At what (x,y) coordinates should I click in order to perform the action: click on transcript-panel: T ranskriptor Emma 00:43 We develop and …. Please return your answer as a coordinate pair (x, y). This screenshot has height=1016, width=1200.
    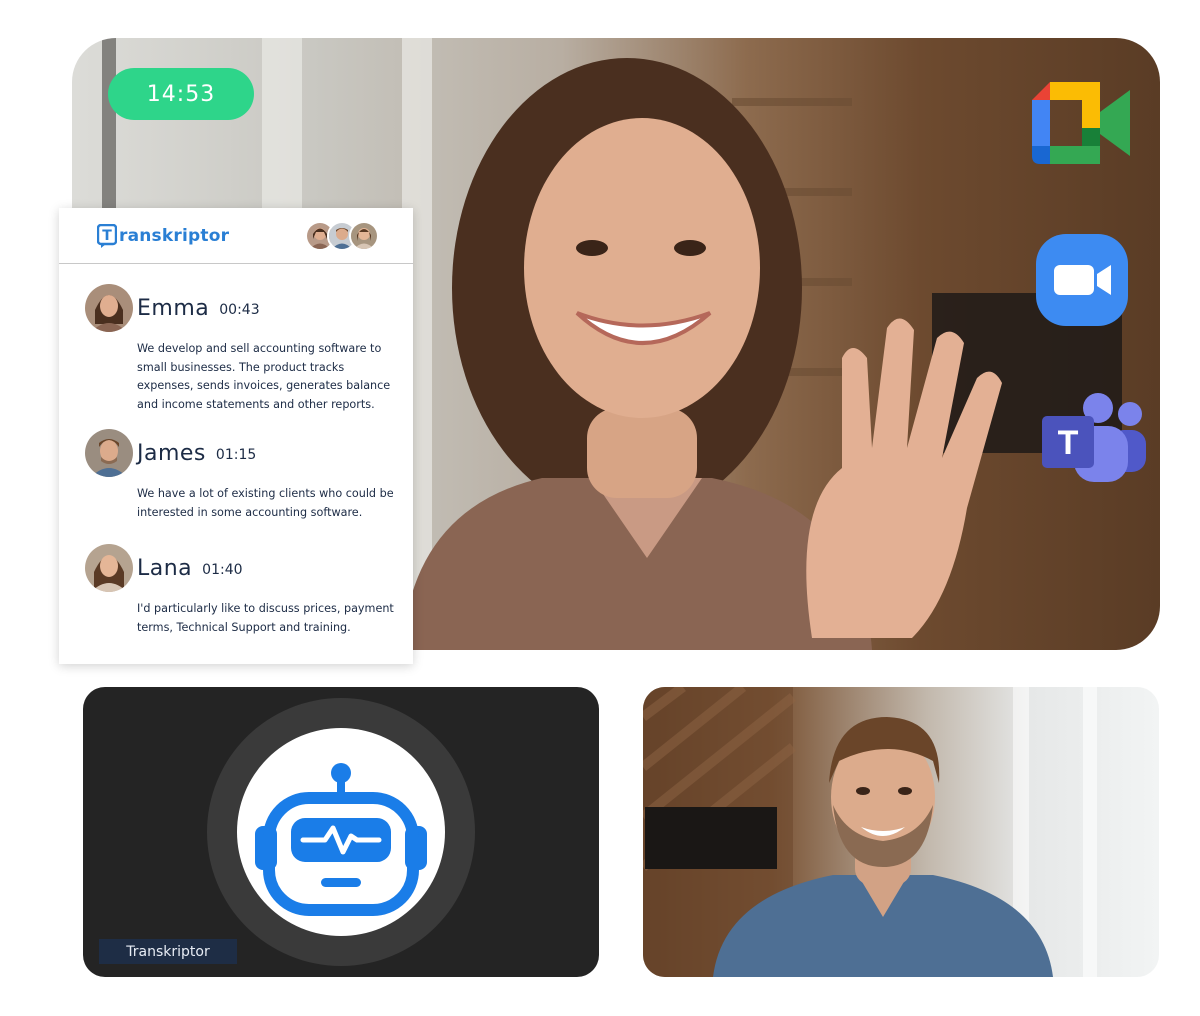
    Looking at the image, I should click on (236, 436).